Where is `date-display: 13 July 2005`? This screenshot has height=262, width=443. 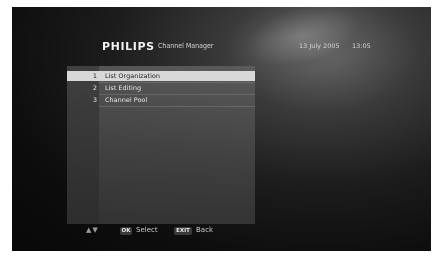
date-display: 13 July 2005 is located at coordinates (319, 46).